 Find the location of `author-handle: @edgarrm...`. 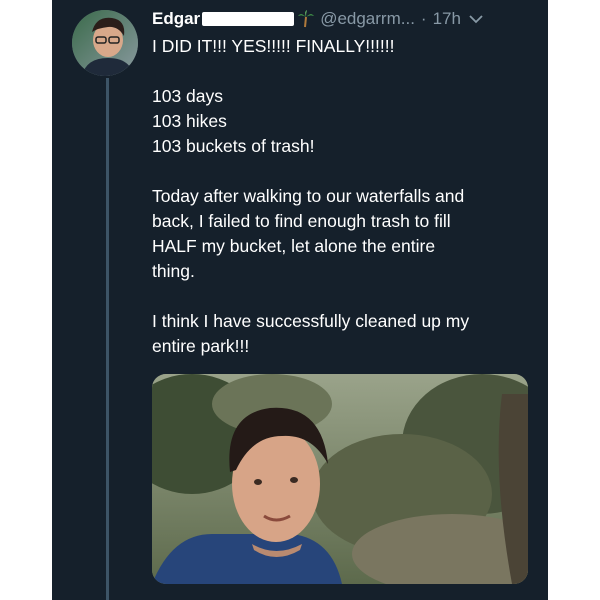

author-handle: @edgarrm... is located at coordinates (367, 19).